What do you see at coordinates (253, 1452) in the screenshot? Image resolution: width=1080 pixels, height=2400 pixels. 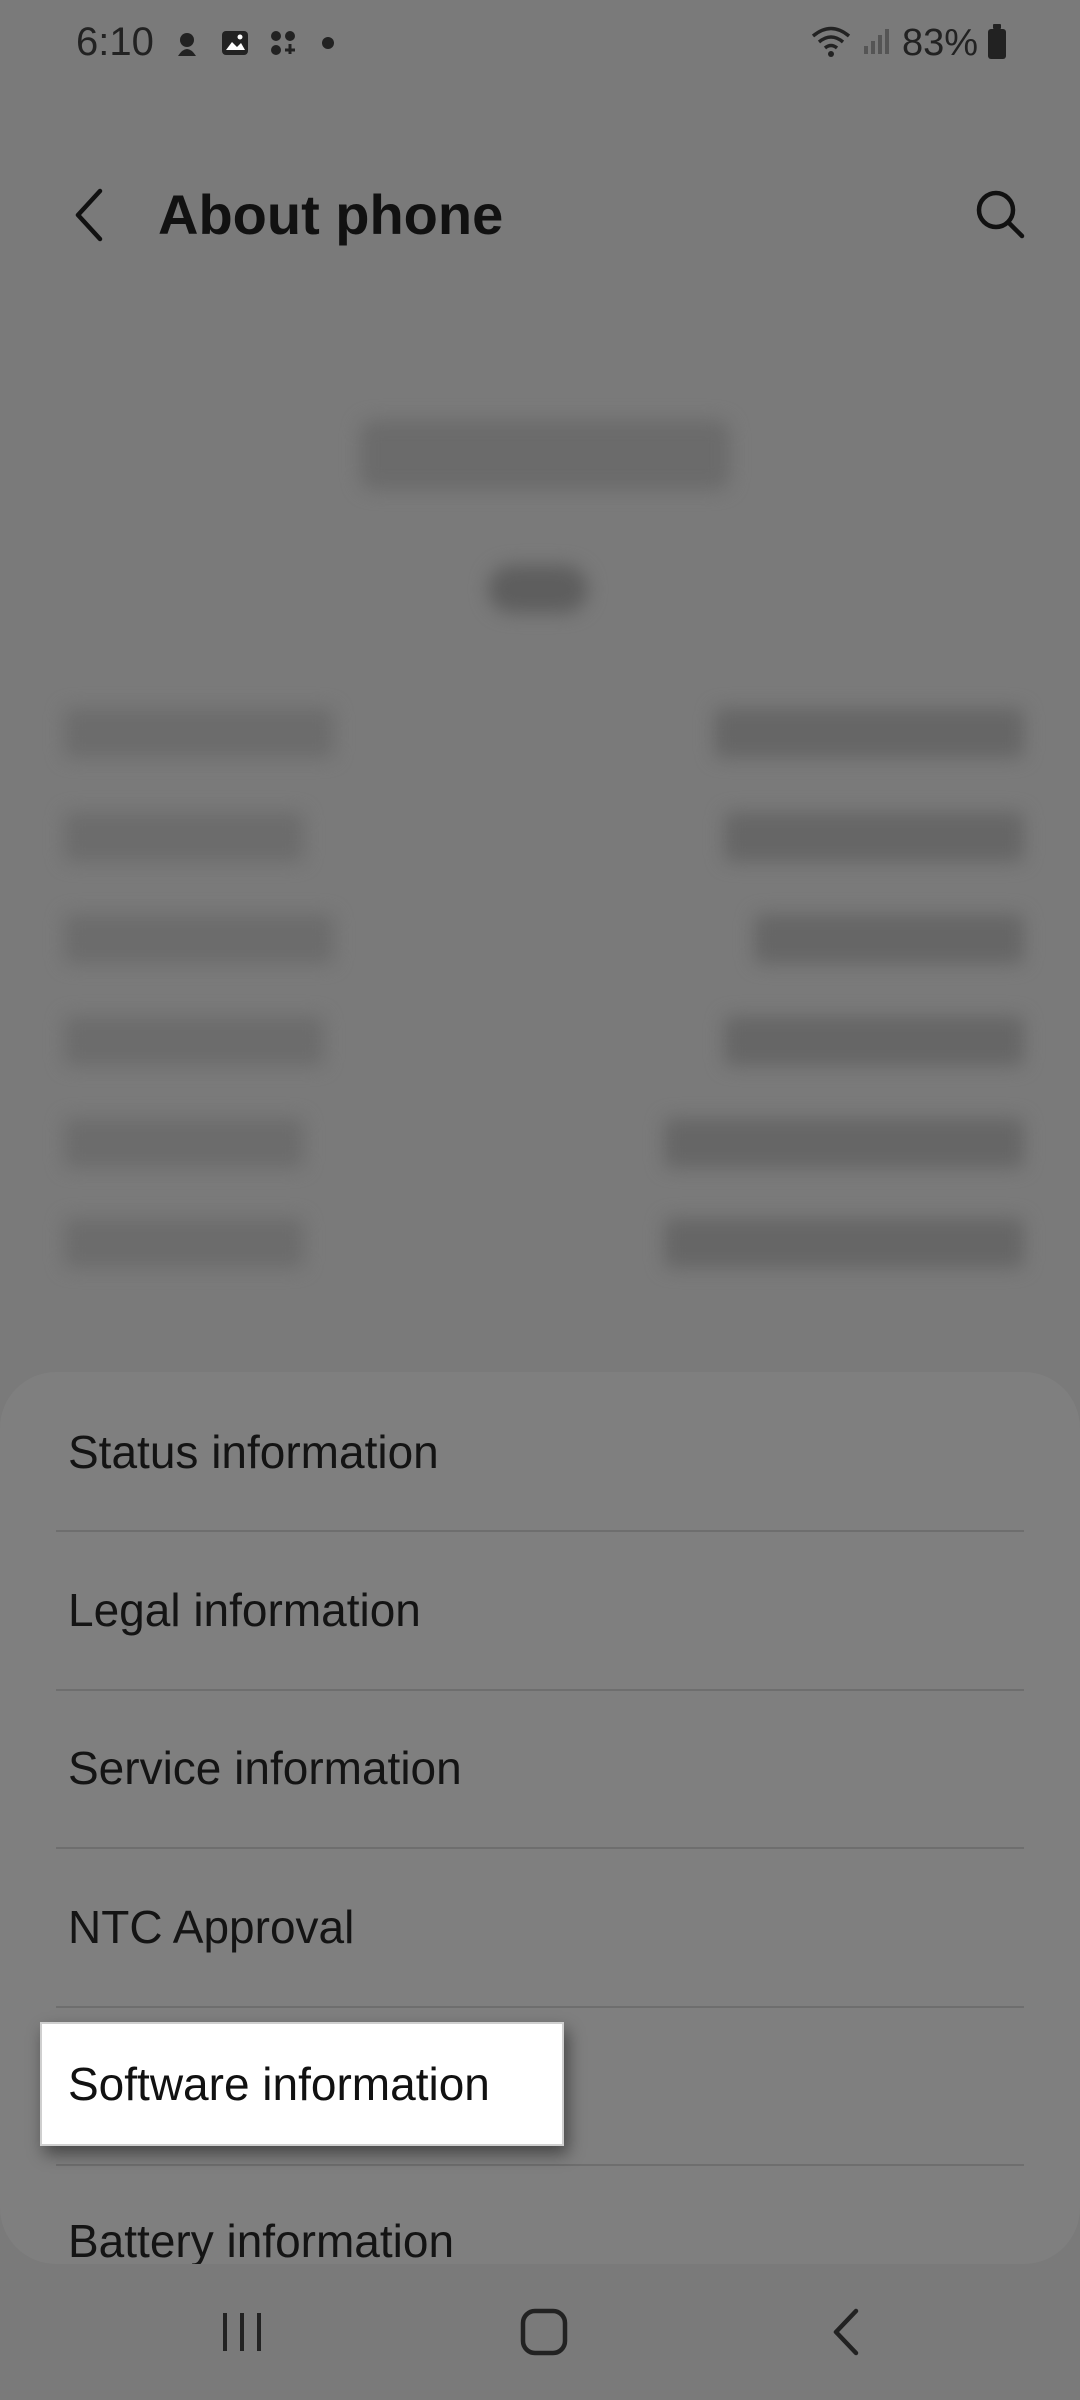 I see `menu-item-label: Status information` at bounding box center [253, 1452].